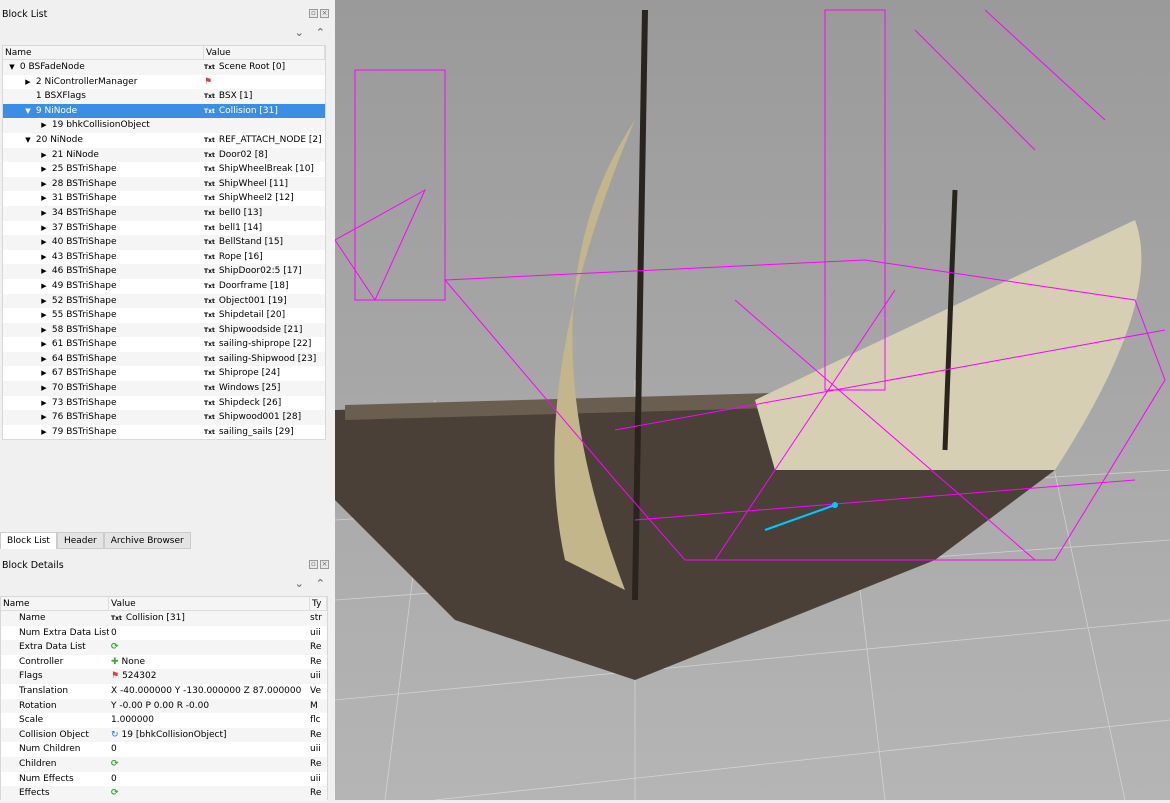 The image size is (1170, 803). I want to click on detail-row: Num Extra Data List 0 uii, so click(164, 633).